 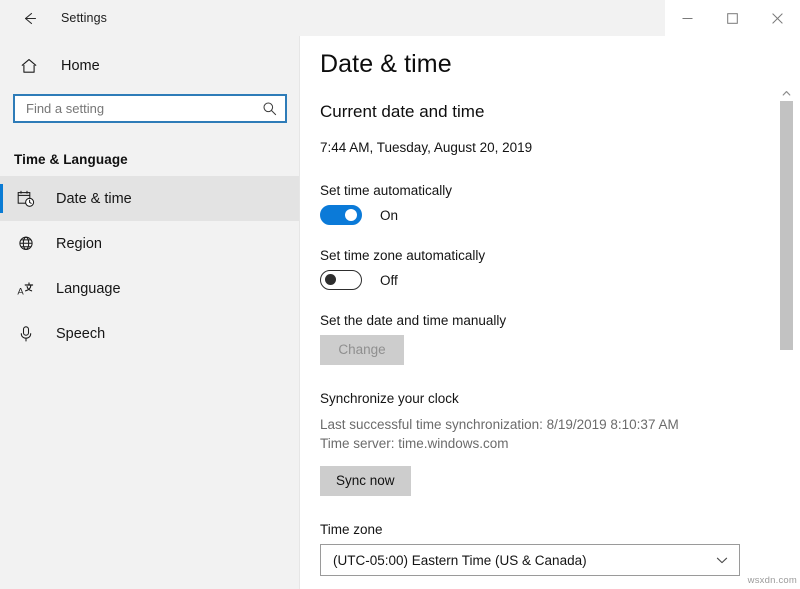 I want to click on chevron-up-icon, so click(x=786, y=93).